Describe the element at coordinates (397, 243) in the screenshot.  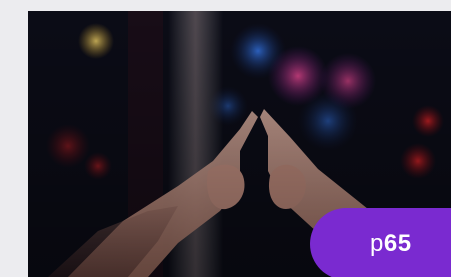
I see `page-number: 65` at that location.